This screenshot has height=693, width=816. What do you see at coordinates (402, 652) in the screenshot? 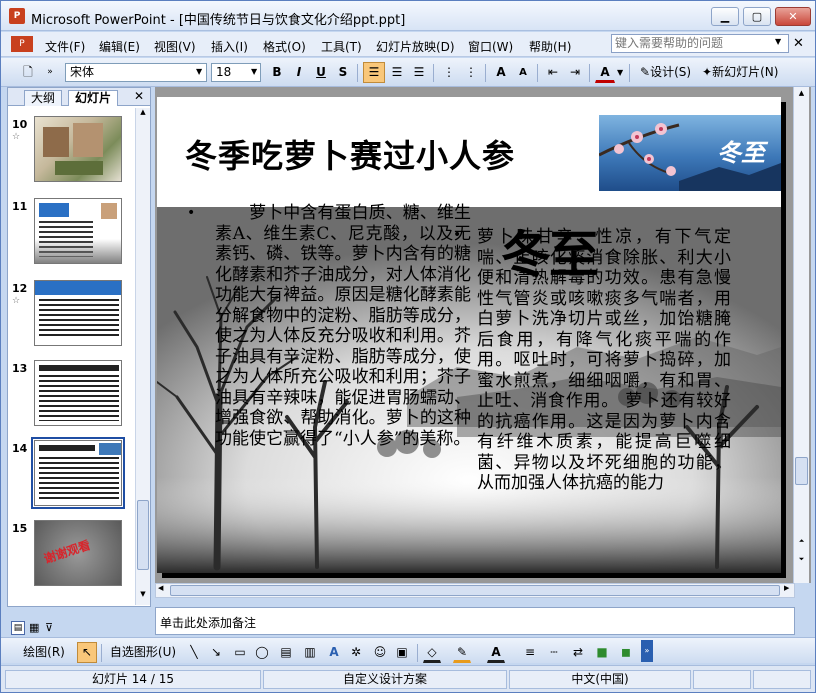
I see `picture-icon: ▣` at bounding box center [402, 652].